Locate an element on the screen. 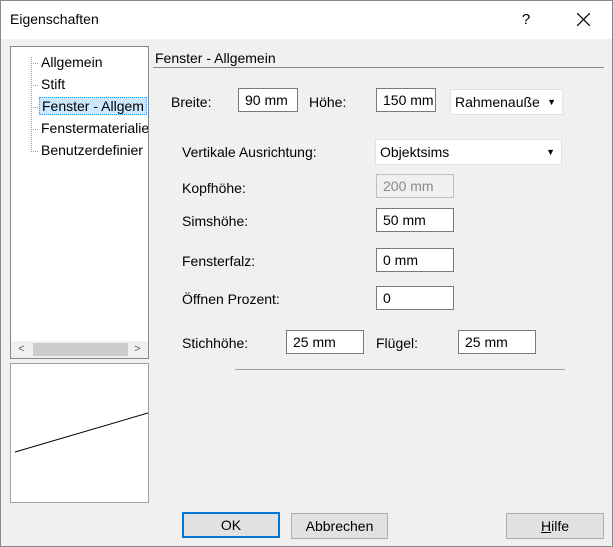  tree-item-fenstermaterialien: Fenstermaterialie is located at coordinates (90, 128).